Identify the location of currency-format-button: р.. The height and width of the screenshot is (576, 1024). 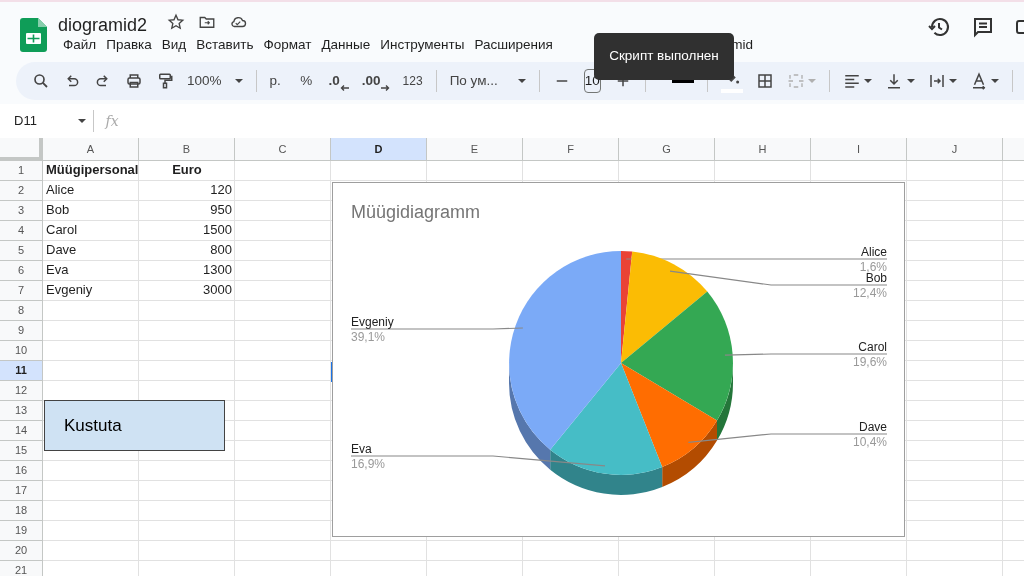
(275, 81).